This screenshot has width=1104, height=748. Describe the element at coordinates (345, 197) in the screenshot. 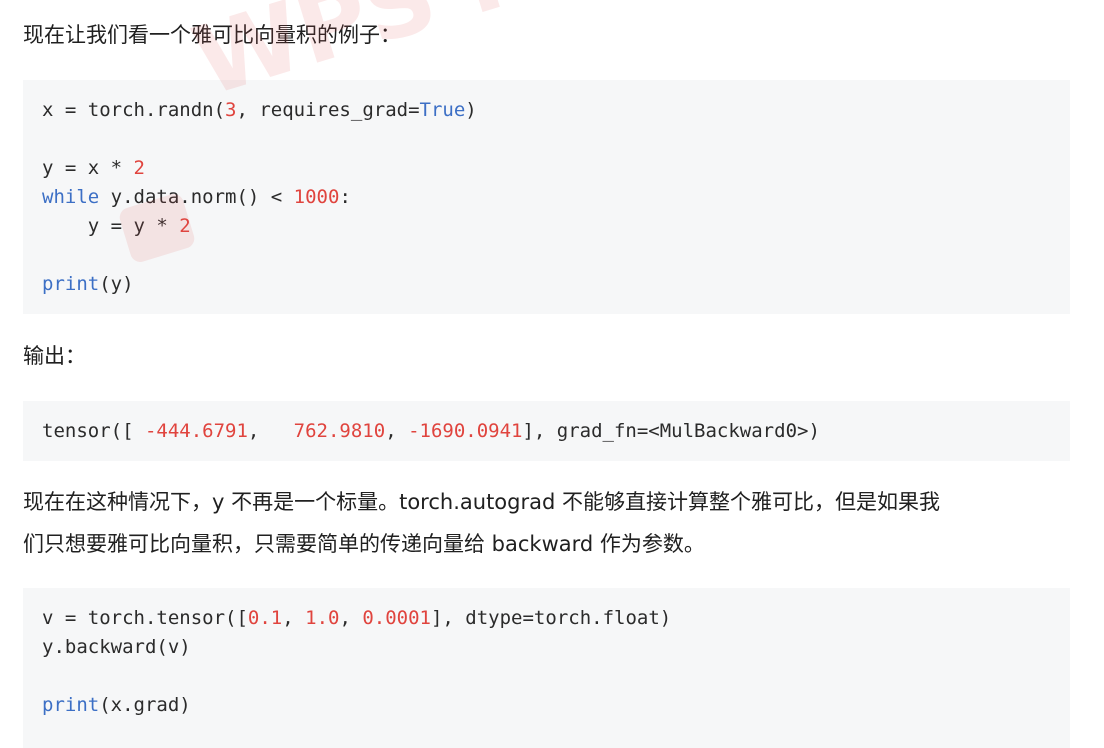

I see `code-text: :` at that location.